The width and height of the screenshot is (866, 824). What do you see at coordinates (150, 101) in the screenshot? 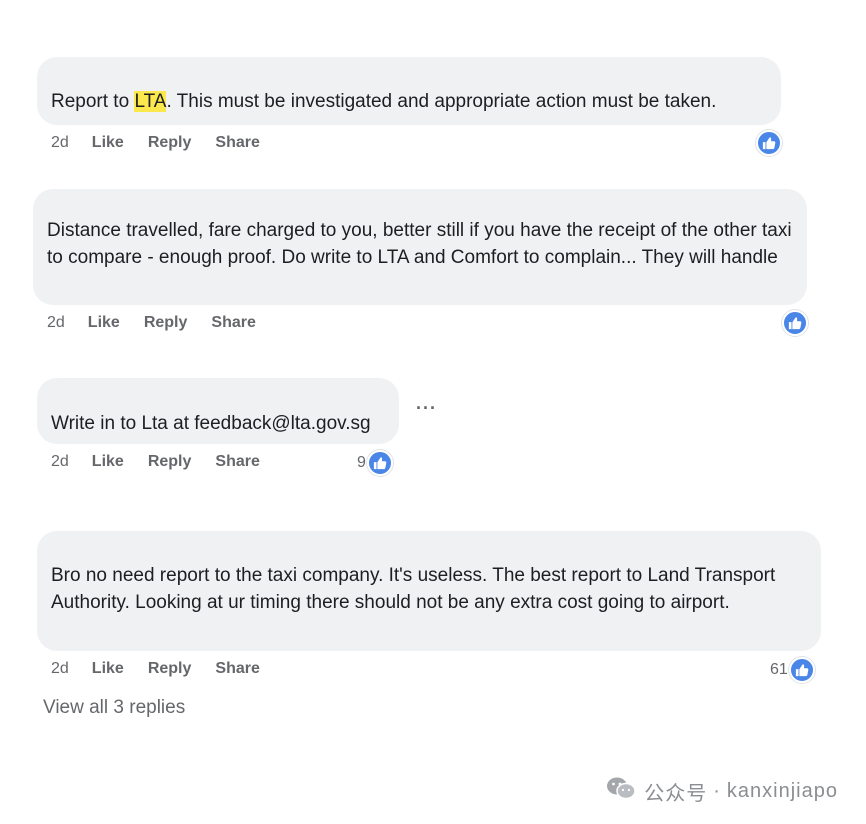
I see `highlighted-term: LTA` at bounding box center [150, 101].